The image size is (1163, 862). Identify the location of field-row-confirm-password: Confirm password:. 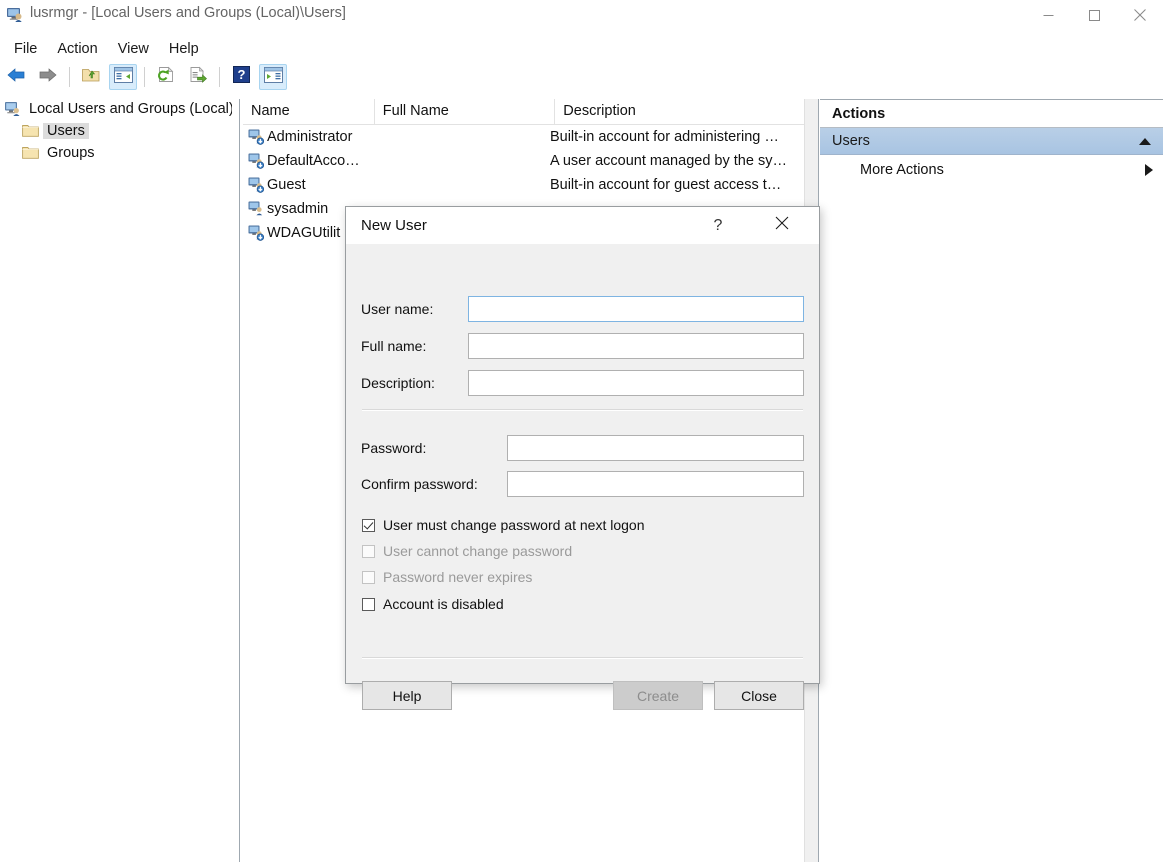
(582, 484).